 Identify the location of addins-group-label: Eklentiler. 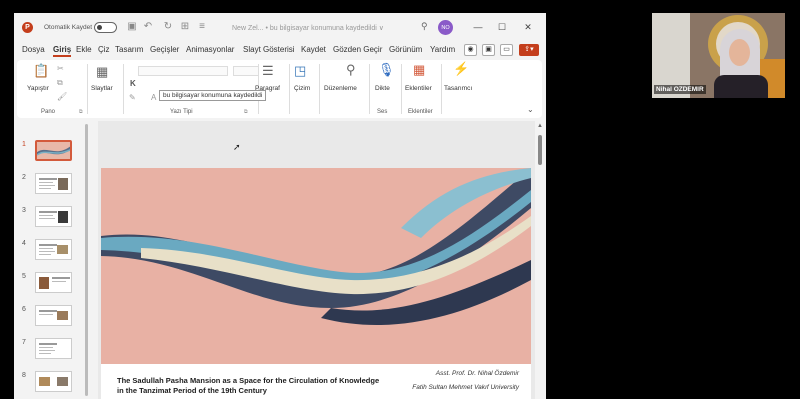
(420, 112).